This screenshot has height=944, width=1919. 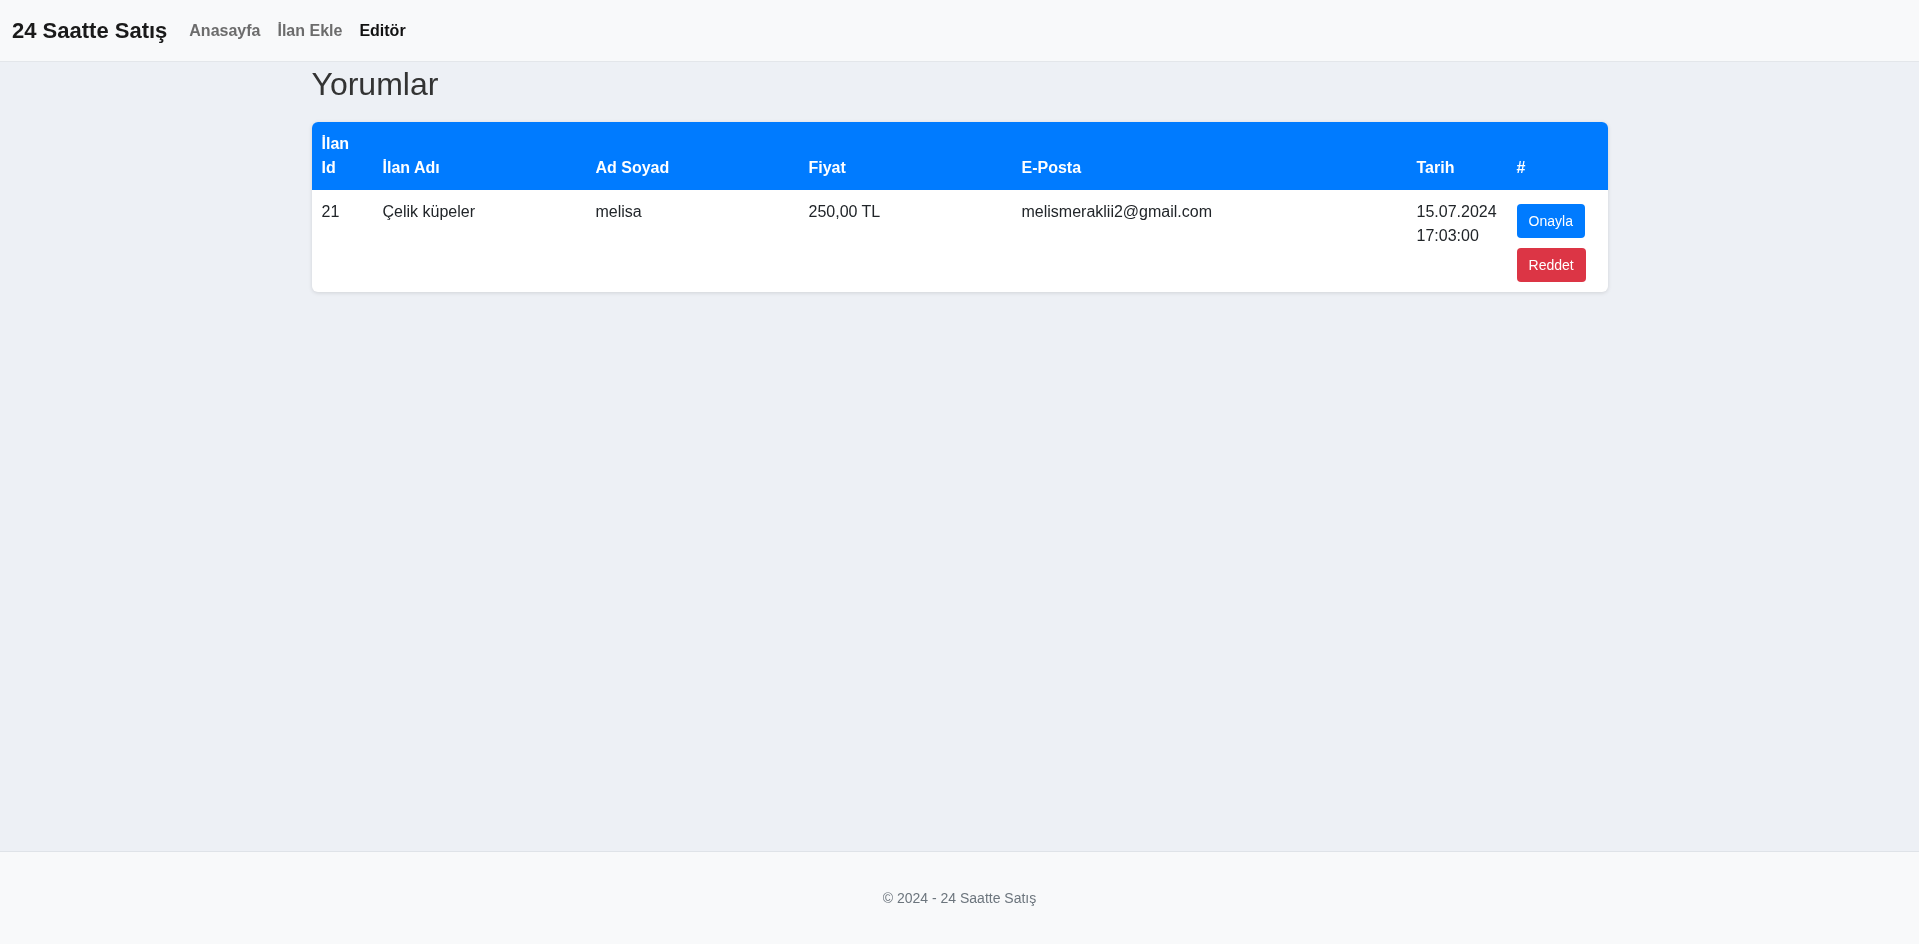 What do you see at coordinates (411, 167) in the screenshot?
I see `column-header: İlan Adı` at bounding box center [411, 167].